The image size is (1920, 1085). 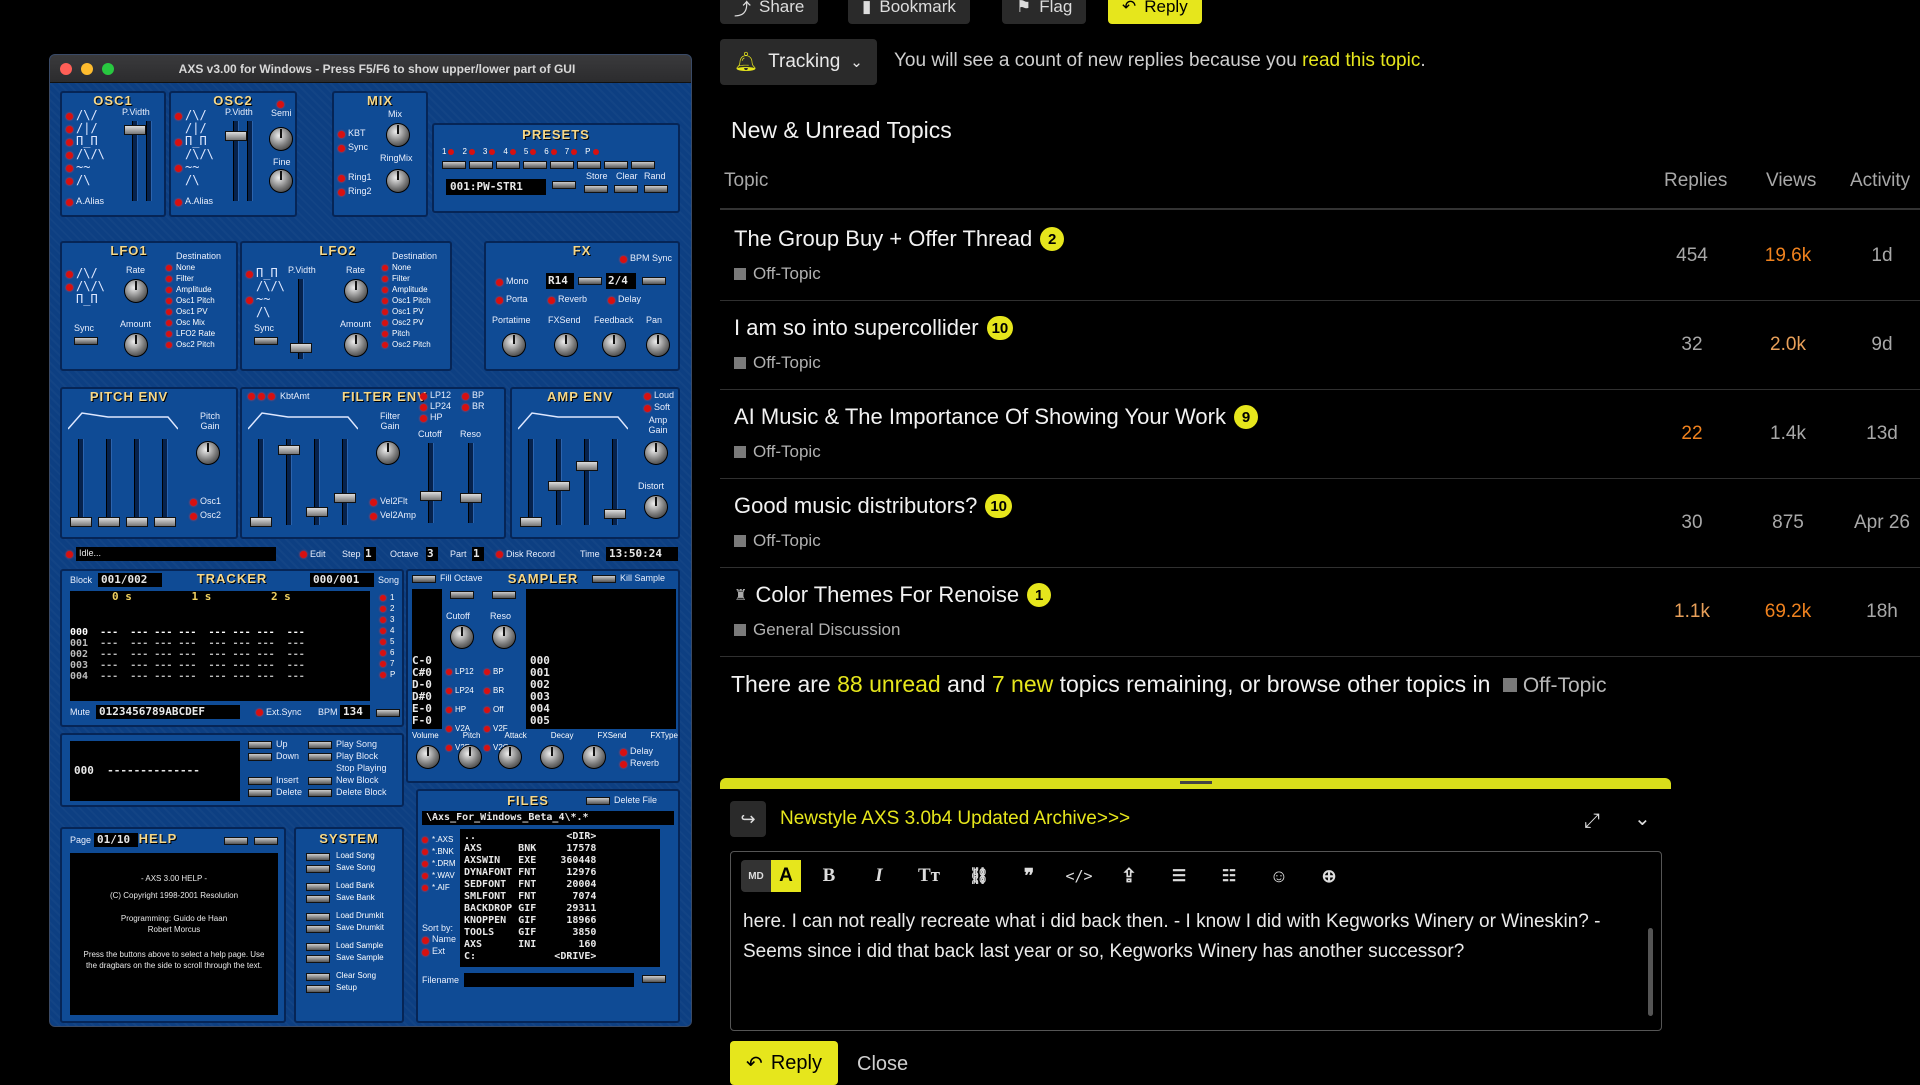 What do you see at coordinates (1791, 181) in the screenshot?
I see `column-views: Views` at bounding box center [1791, 181].